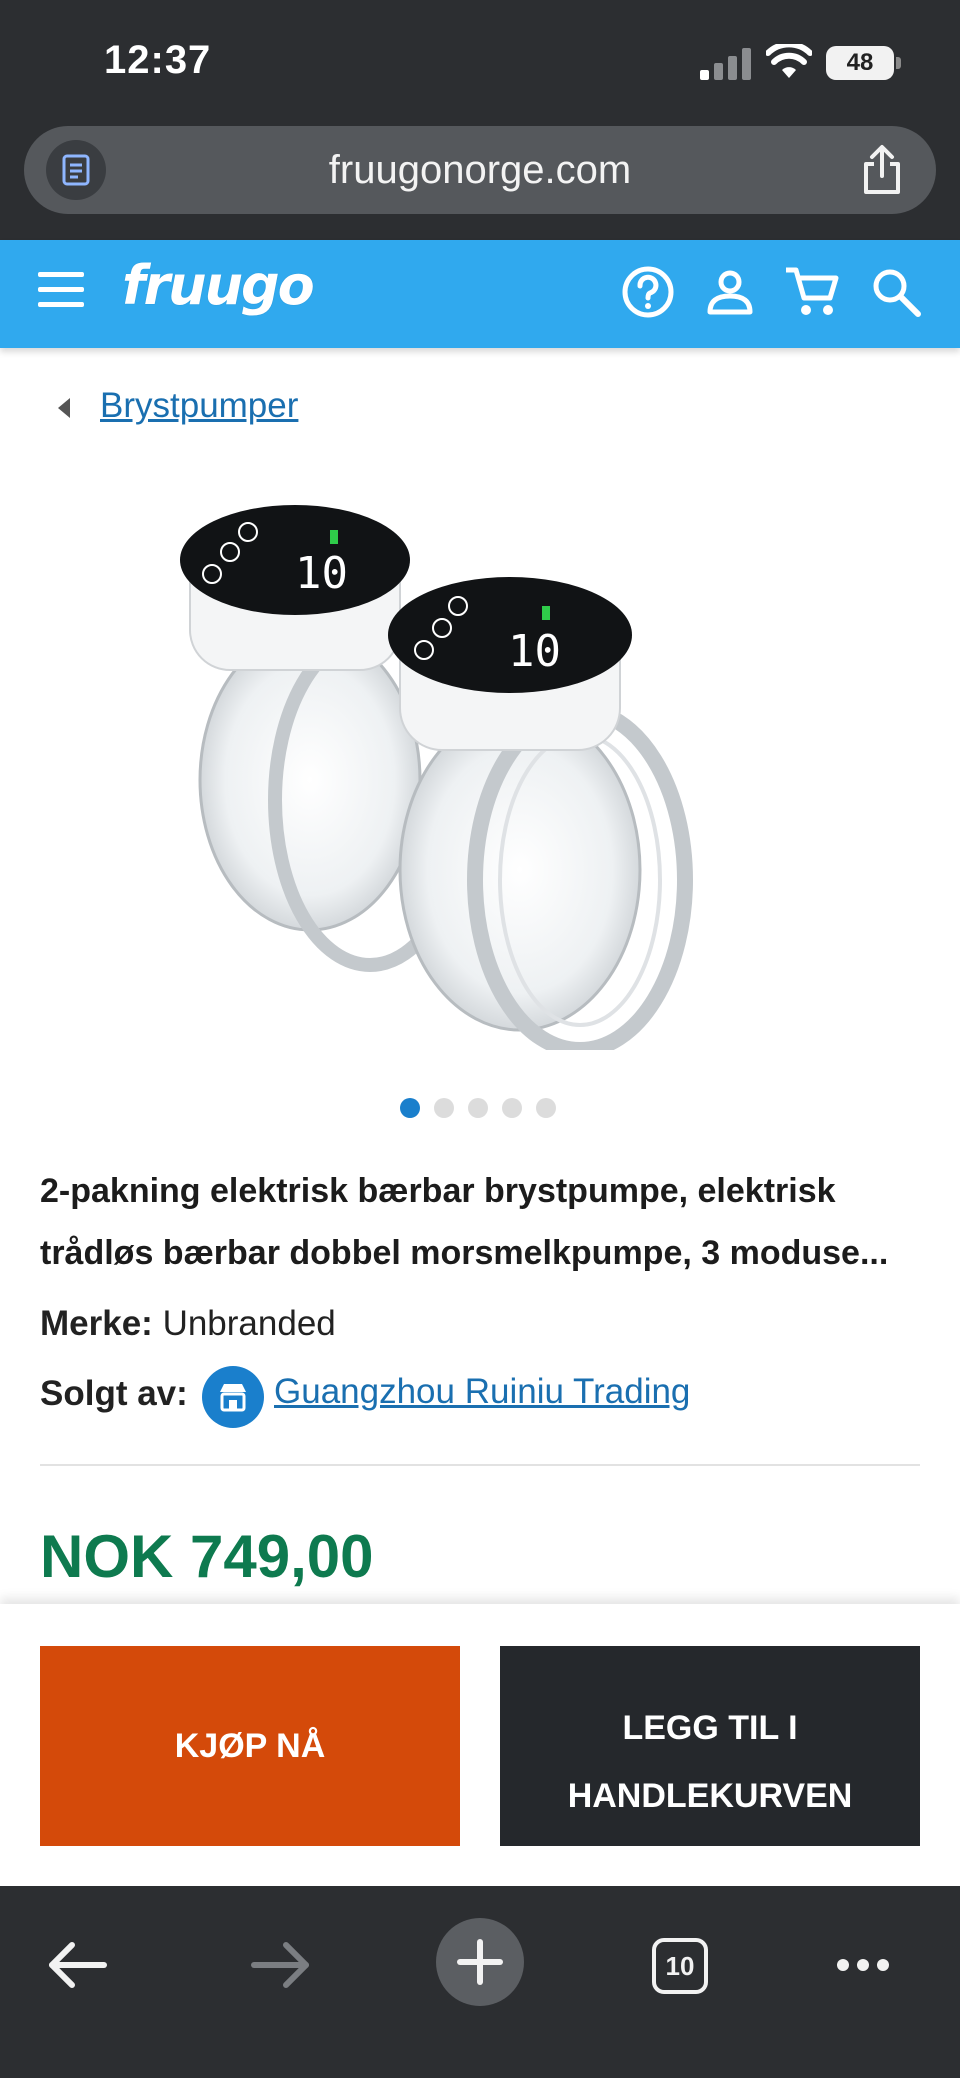 The image size is (960, 2078). Describe the element at coordinates (896, 292) in the screenshot. I see `search-icon` at that location.